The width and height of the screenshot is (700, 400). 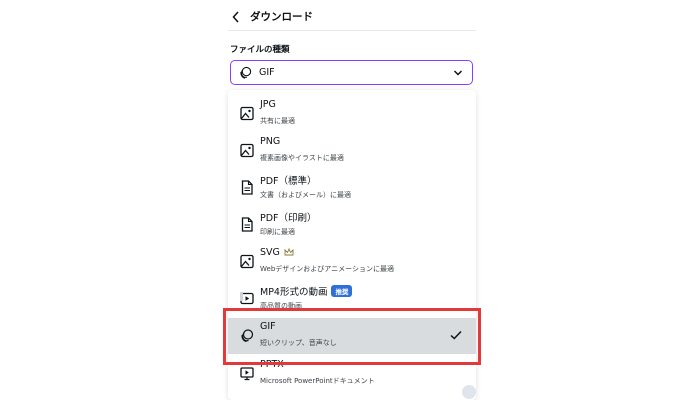 What do you see at coordinates (305, 195) in the screenshot?
I see `format-description: 文書（およびメール）に最適` at bounding box center [305, 195].